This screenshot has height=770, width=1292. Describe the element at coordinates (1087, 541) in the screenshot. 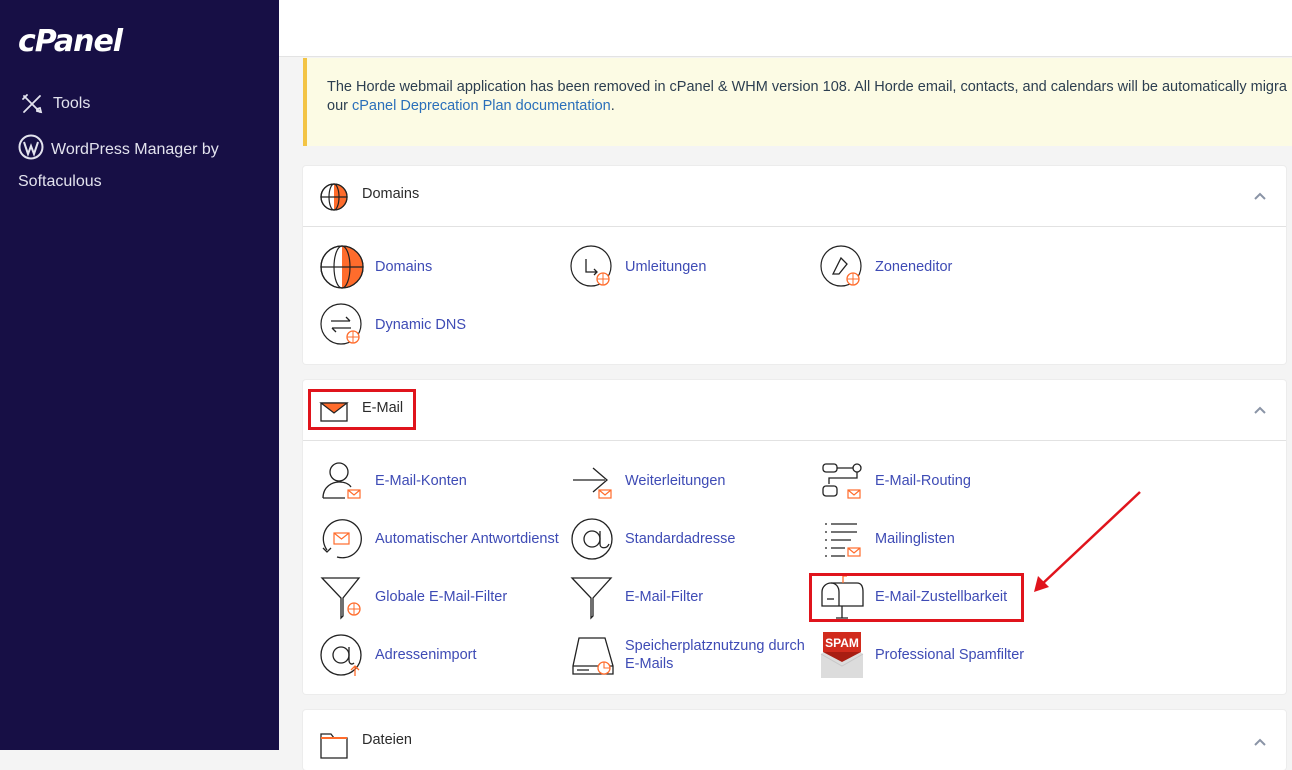

I see `annotation-arrow-icon` at that location.